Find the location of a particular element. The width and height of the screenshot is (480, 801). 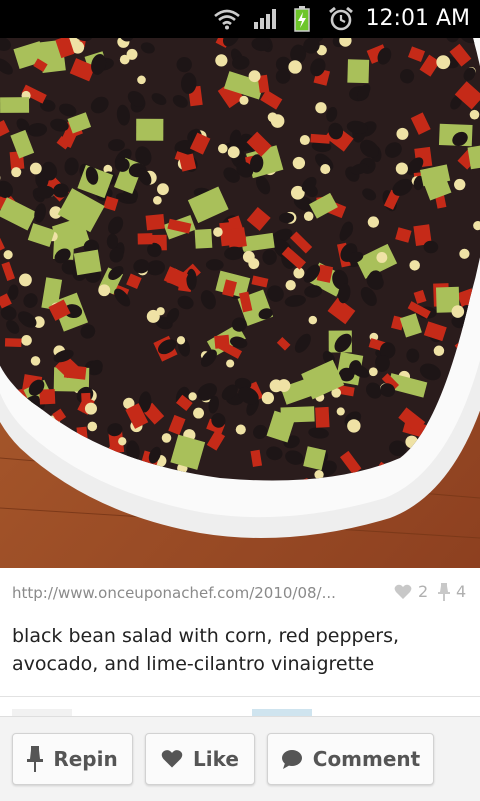

comment-button: Comment is located at coordinates (350, 759).